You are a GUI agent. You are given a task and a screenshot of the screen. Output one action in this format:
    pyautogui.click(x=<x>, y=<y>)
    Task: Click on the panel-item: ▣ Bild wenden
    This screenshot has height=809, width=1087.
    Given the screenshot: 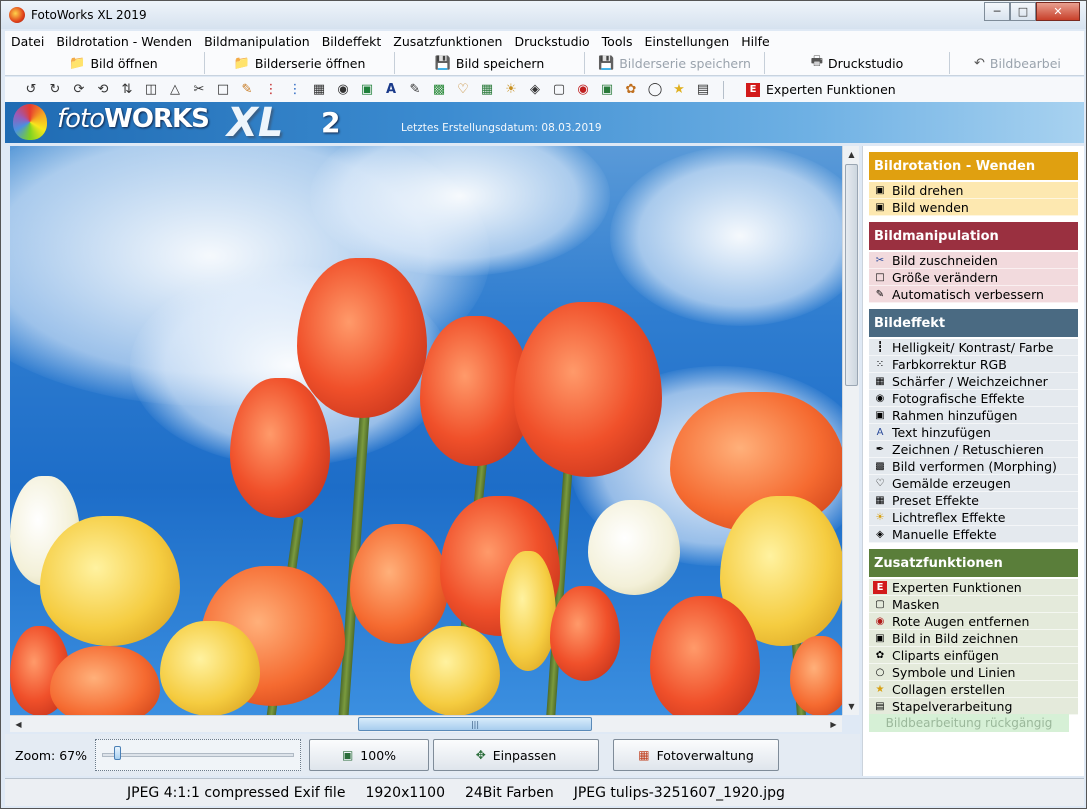 What is the action you would take?
    pyautogui.click(x=973, y=207)
    